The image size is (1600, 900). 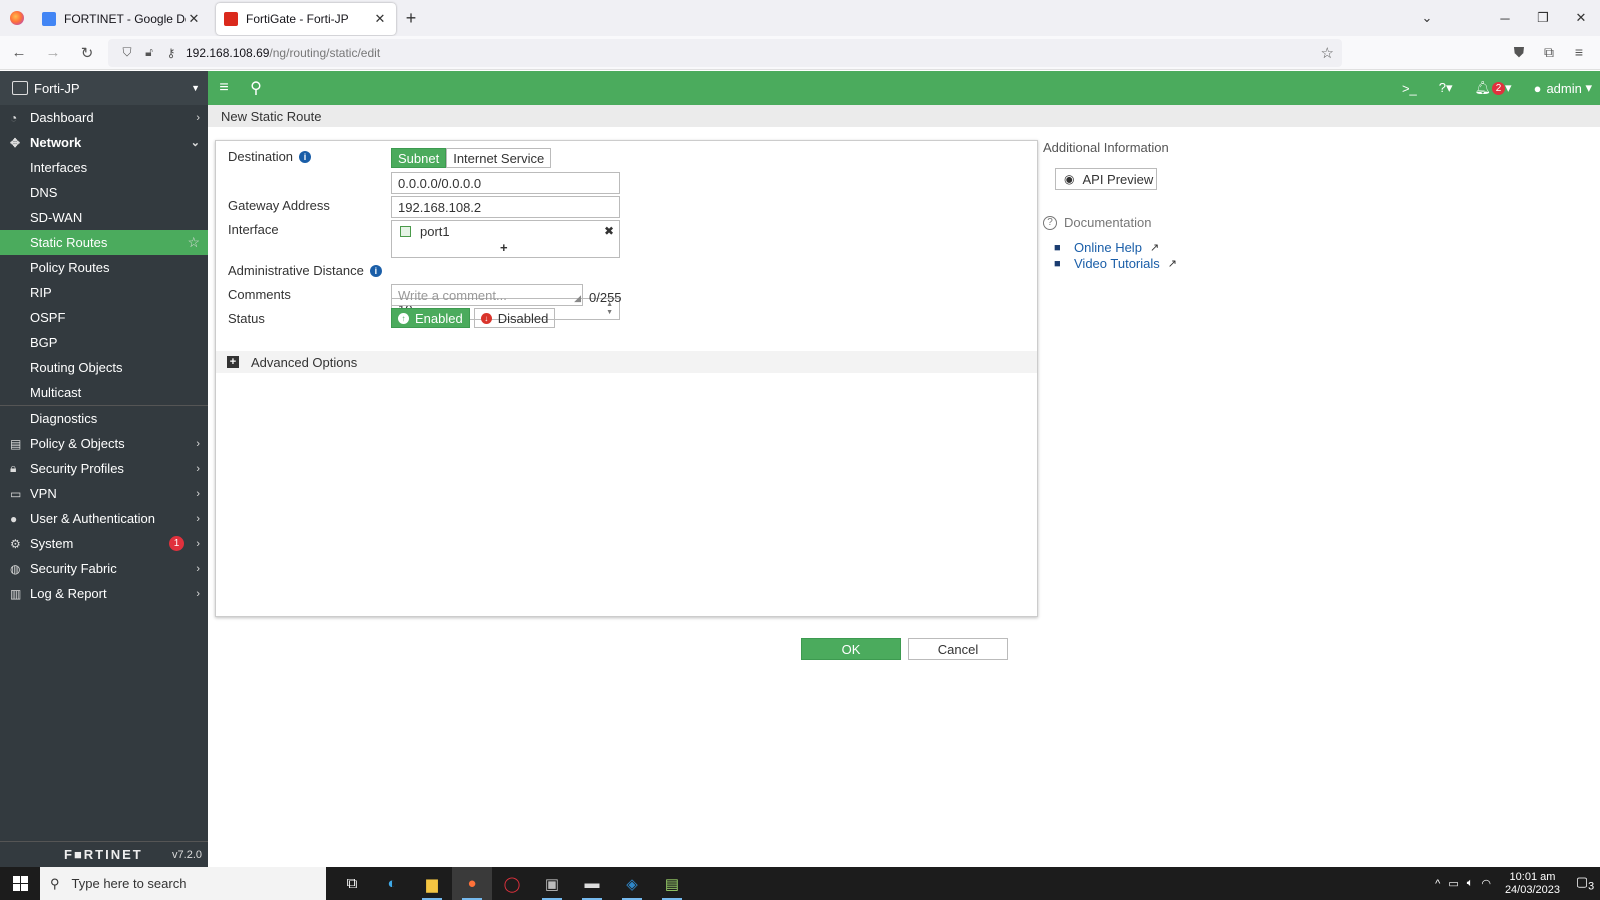 What do you see at coordinates (171, 53) in the screenshot?
I see `key-icon: ⚷` at bounding box center [171, 53].